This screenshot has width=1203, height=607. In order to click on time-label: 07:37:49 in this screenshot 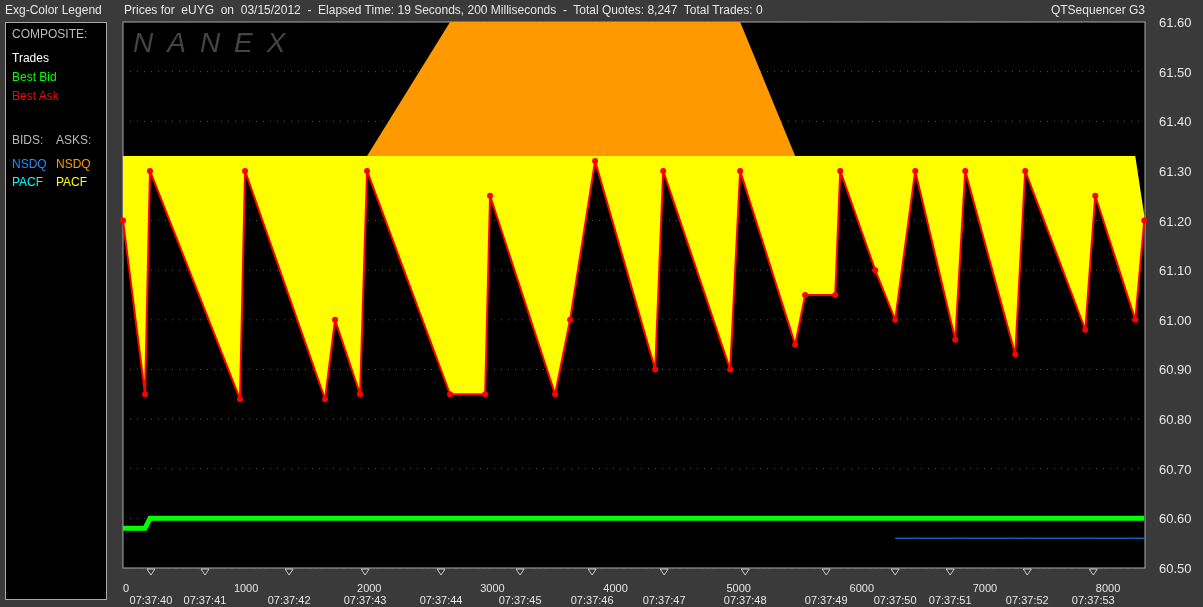, I will do `click(826, 600)`.